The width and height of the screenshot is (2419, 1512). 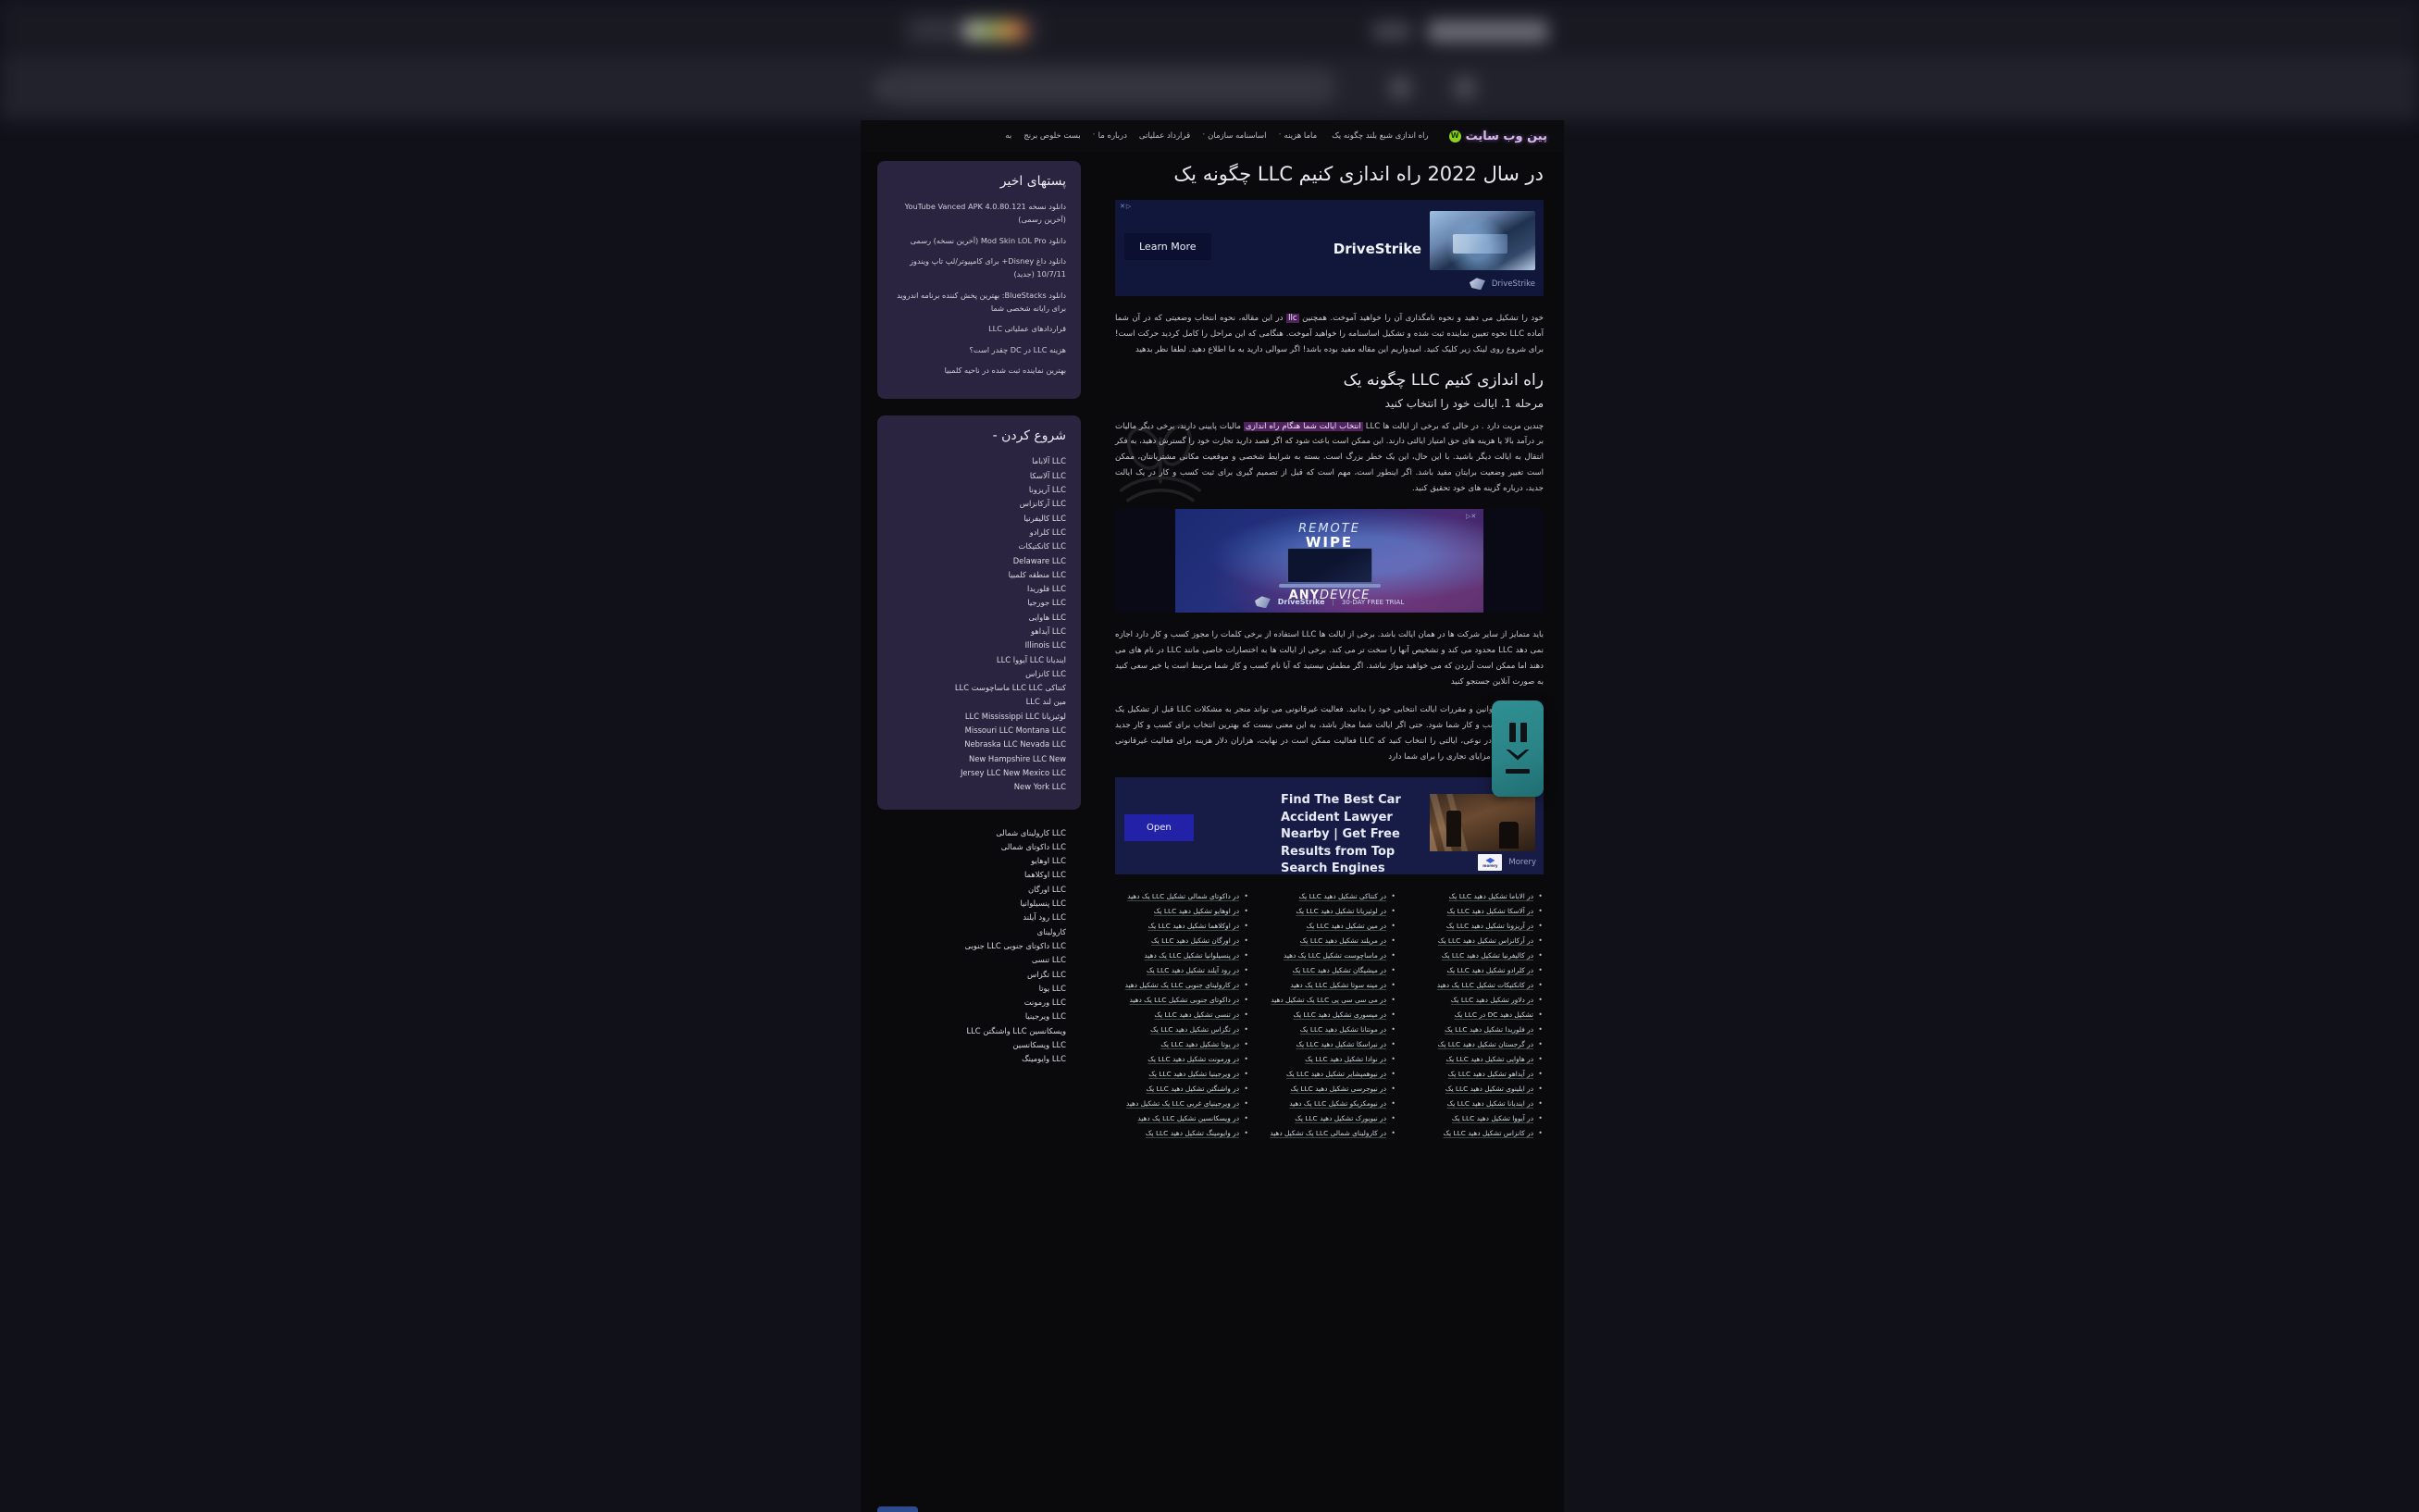 What do you see at coordinates (979, 349) in the screenshot?
I see `recent-post-item: هزینه LLC در DC چقدر است؟` at bounding box center [979, 349].